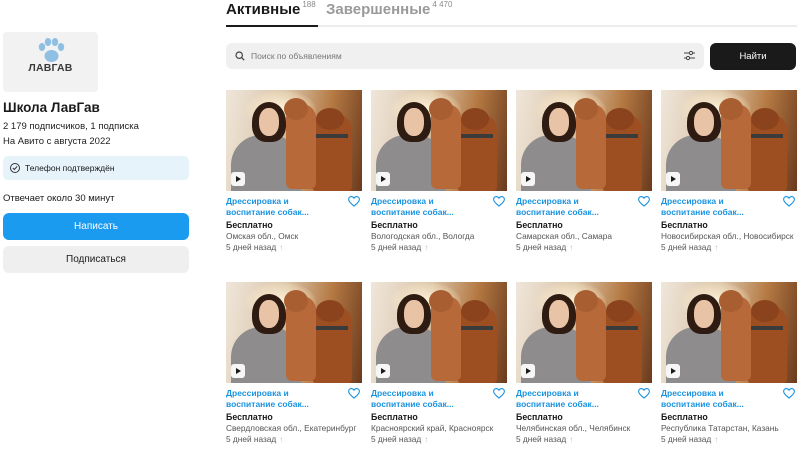 This screenshot has width=800, height=459. Describe the element at coordinates (423, 236) in the screenshot. I see `listing-location: Вологодская обл., Вологда` at that location.